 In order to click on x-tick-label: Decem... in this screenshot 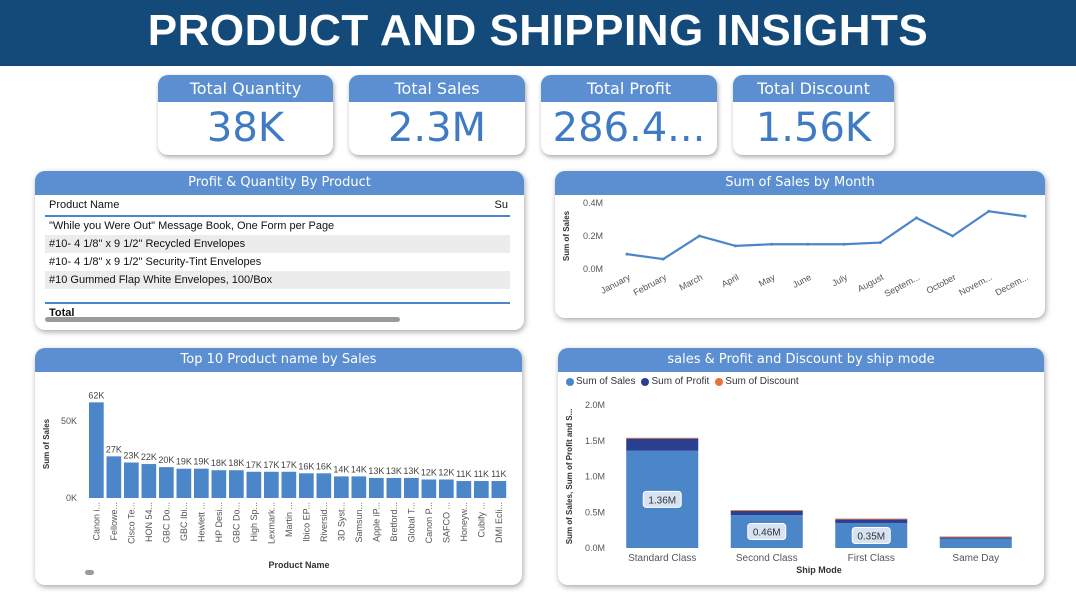, I will do `click(1011, 285)`.